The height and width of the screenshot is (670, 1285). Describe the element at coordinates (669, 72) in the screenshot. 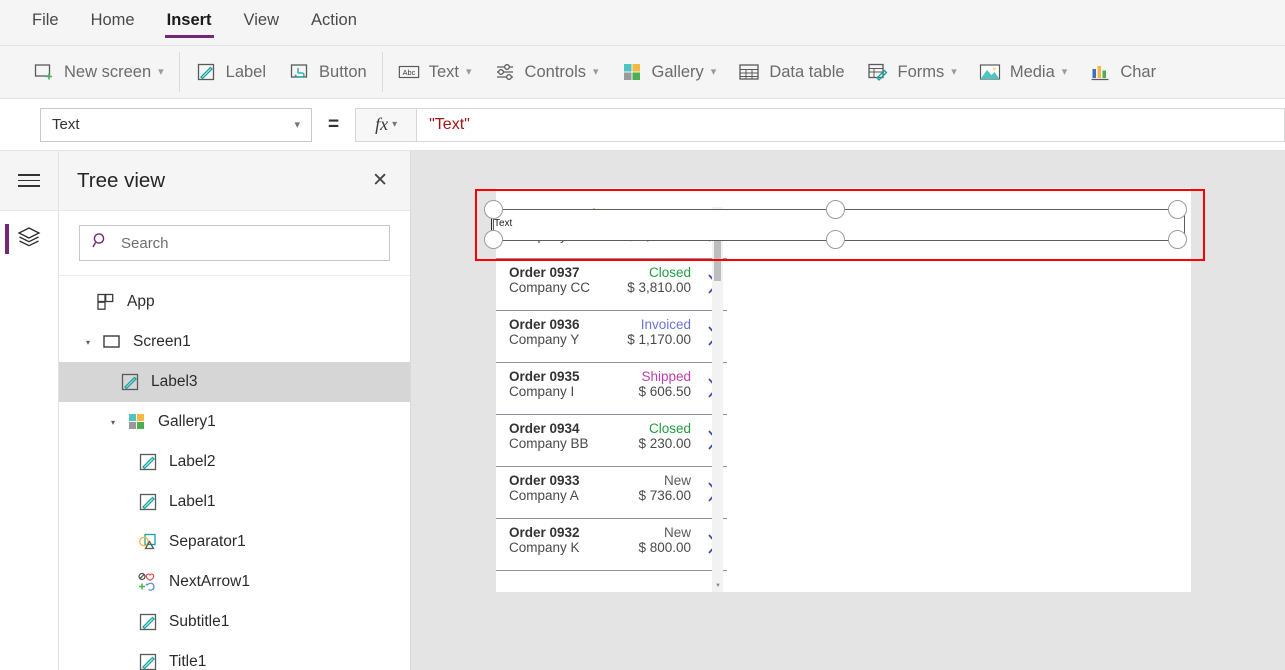

I see `ribbon-gallery-button: Gallery ▾` at that location.